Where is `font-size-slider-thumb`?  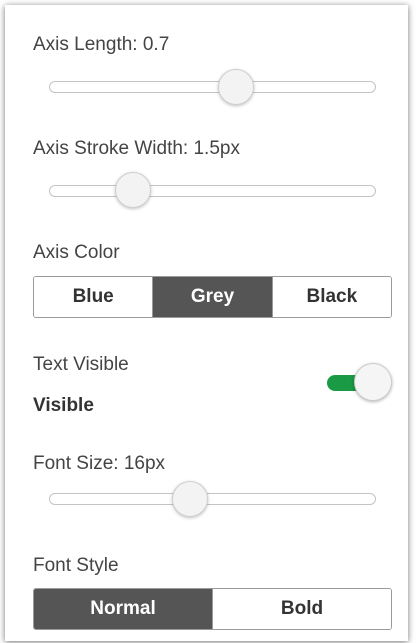 font-size-slider-thumb is located at coordinates (190, 499).